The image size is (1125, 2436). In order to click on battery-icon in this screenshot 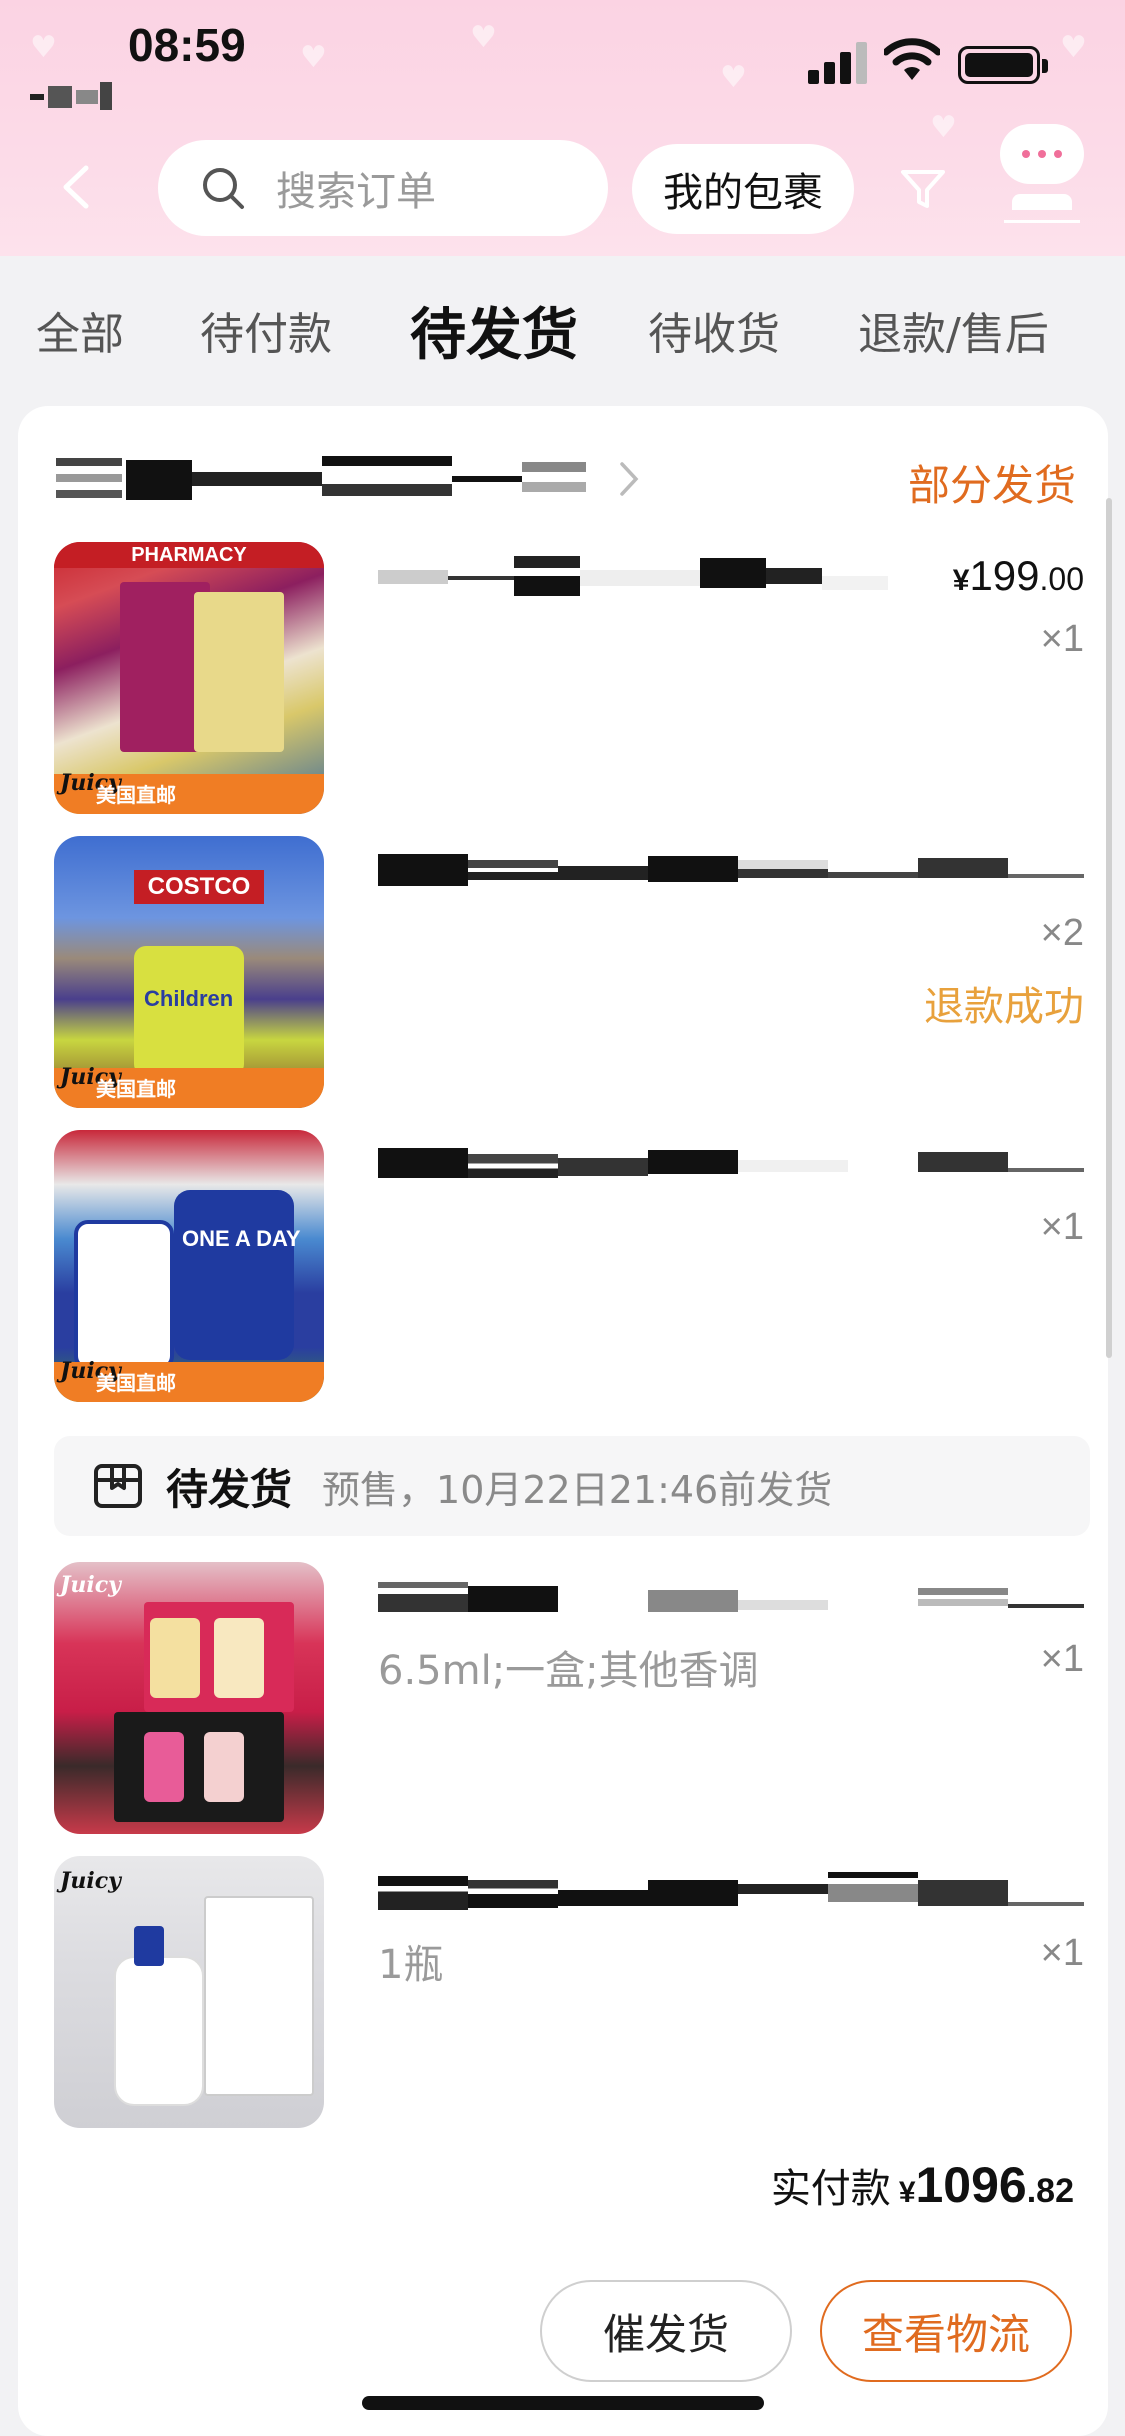, I will do `click(1003, 65)`.